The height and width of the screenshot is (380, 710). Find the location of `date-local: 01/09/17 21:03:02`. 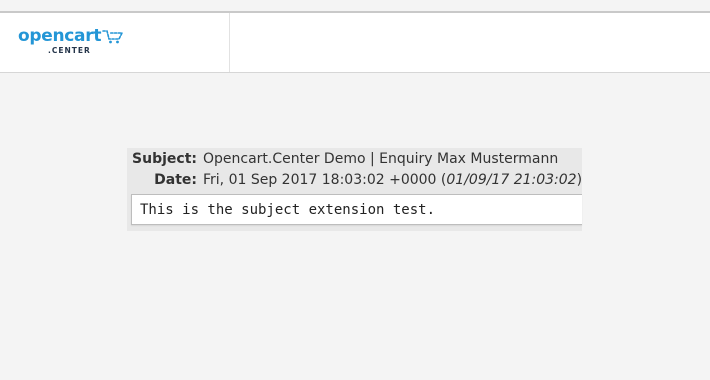

date-local: 01/09/17 21:03:02 is located at coordinates (511, 180).